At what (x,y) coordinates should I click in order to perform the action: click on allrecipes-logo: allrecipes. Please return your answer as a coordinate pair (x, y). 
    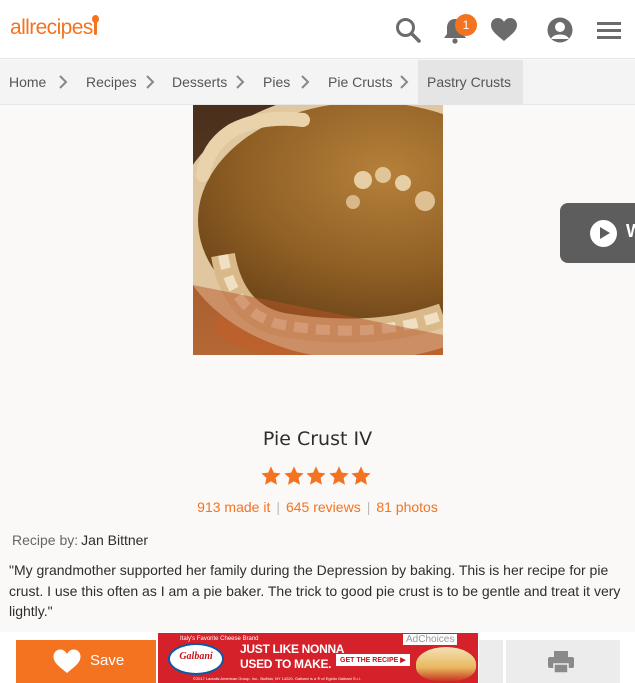
    Looking at the image, I should click on (54, 27).